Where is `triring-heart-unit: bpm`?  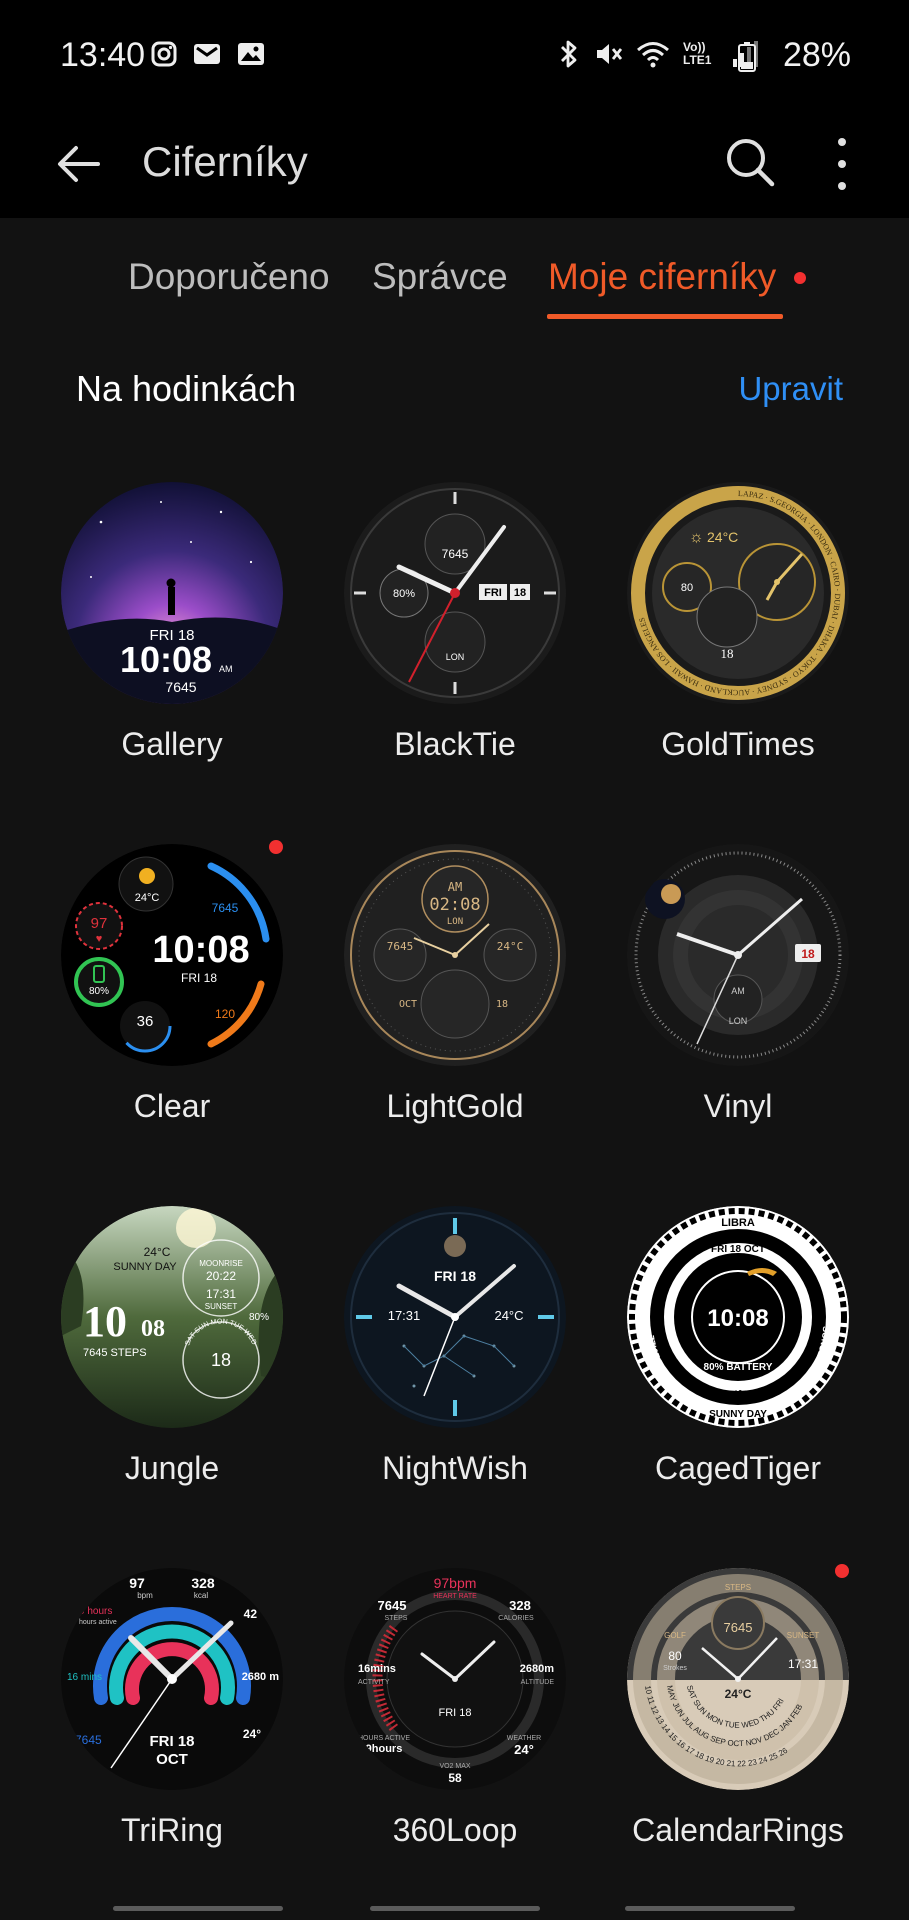 triring-heart-unit: bpm is located at coordinates (145, 1595).